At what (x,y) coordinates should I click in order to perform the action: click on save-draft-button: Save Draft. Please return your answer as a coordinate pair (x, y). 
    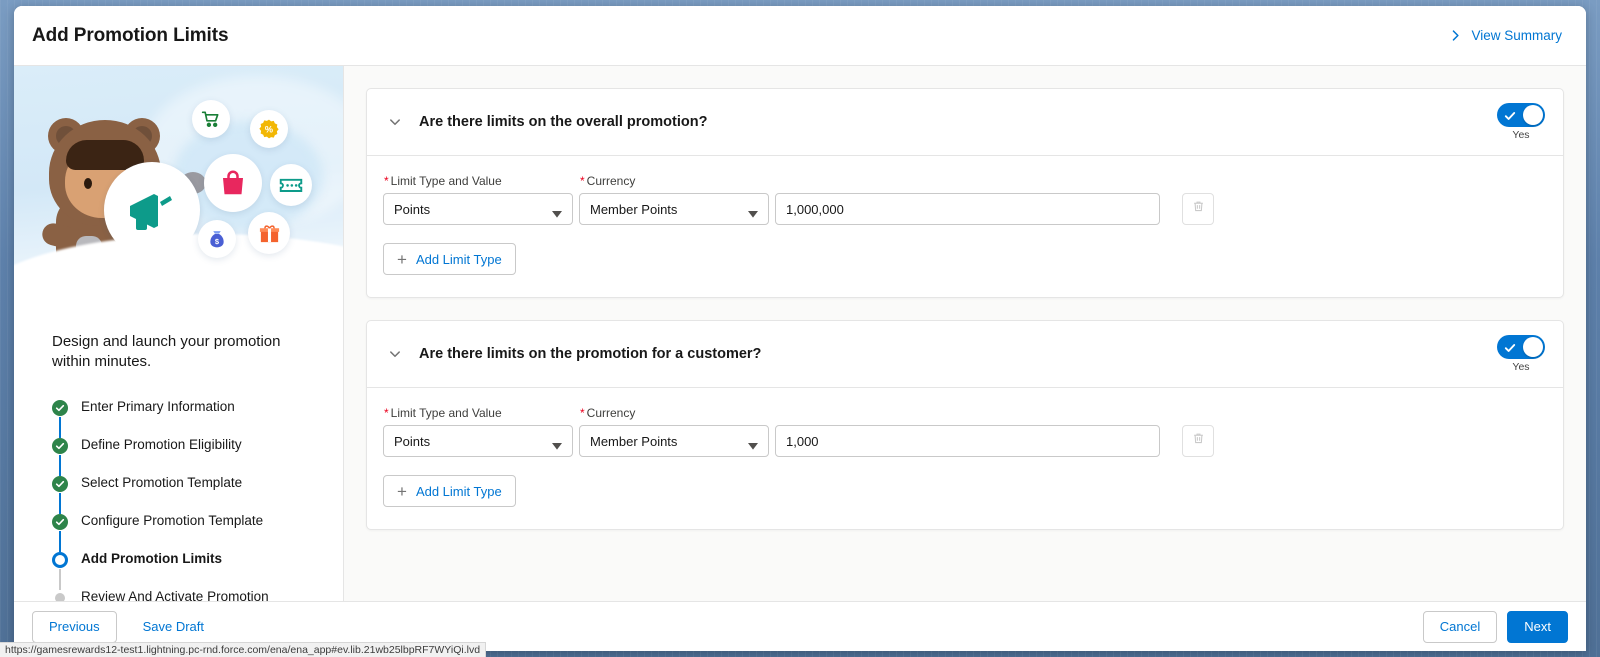
    Looking at the image, I should click on (173, 627).